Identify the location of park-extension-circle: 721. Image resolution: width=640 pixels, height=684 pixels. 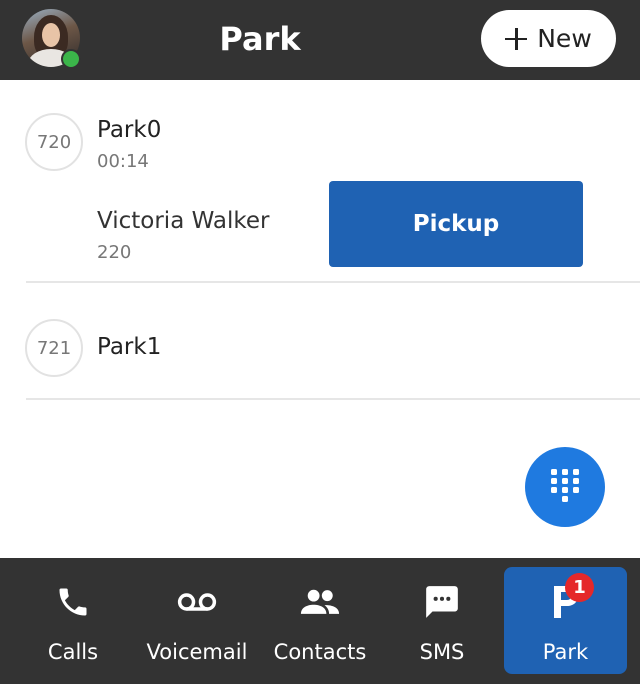
(54, 348).